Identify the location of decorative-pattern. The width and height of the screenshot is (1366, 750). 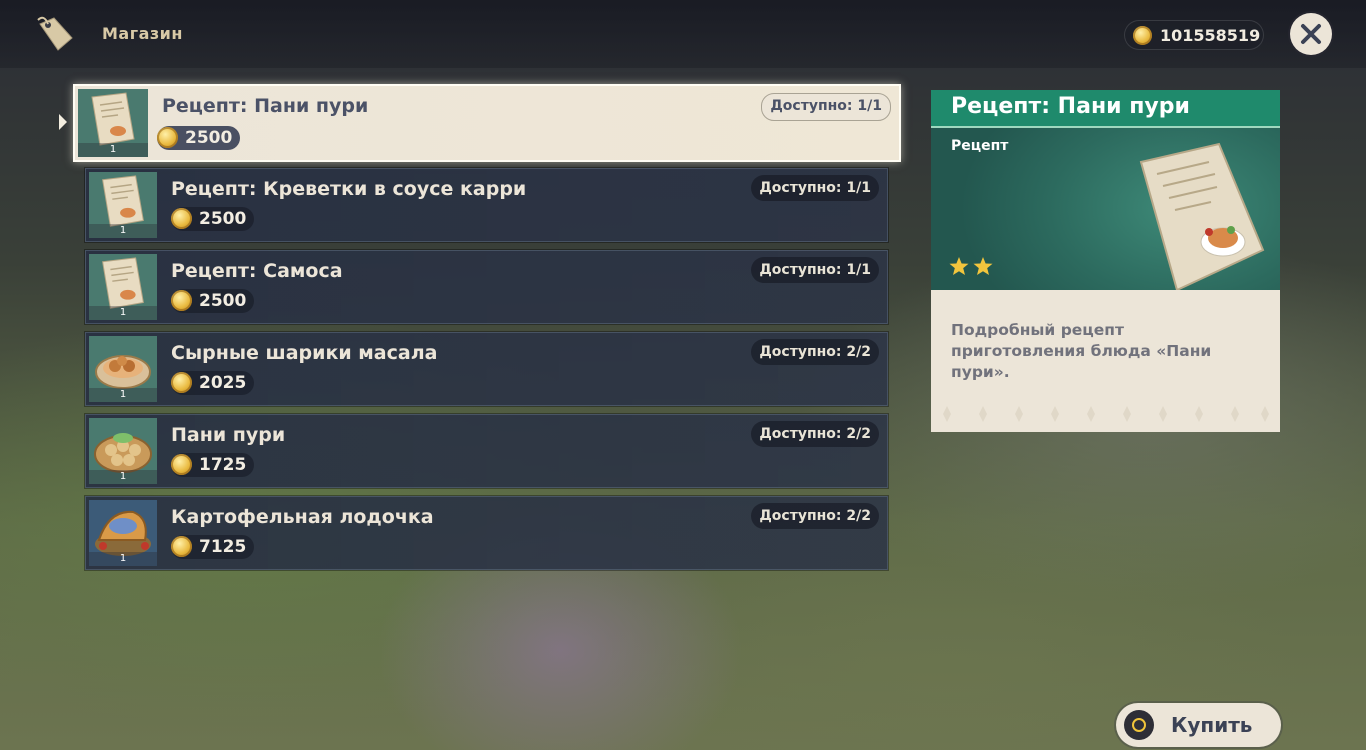
(1106, 414).